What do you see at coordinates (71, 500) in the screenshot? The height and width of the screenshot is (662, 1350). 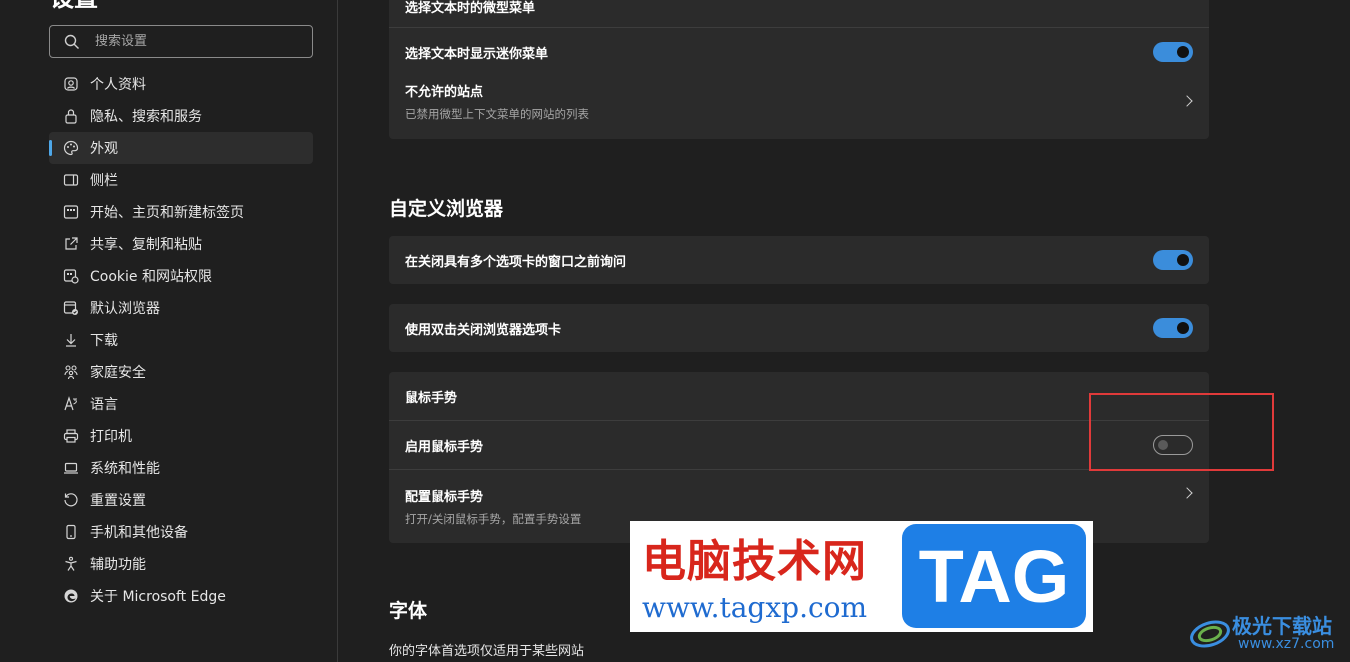 I see `reset-icon` at bounding box center [71, 500].